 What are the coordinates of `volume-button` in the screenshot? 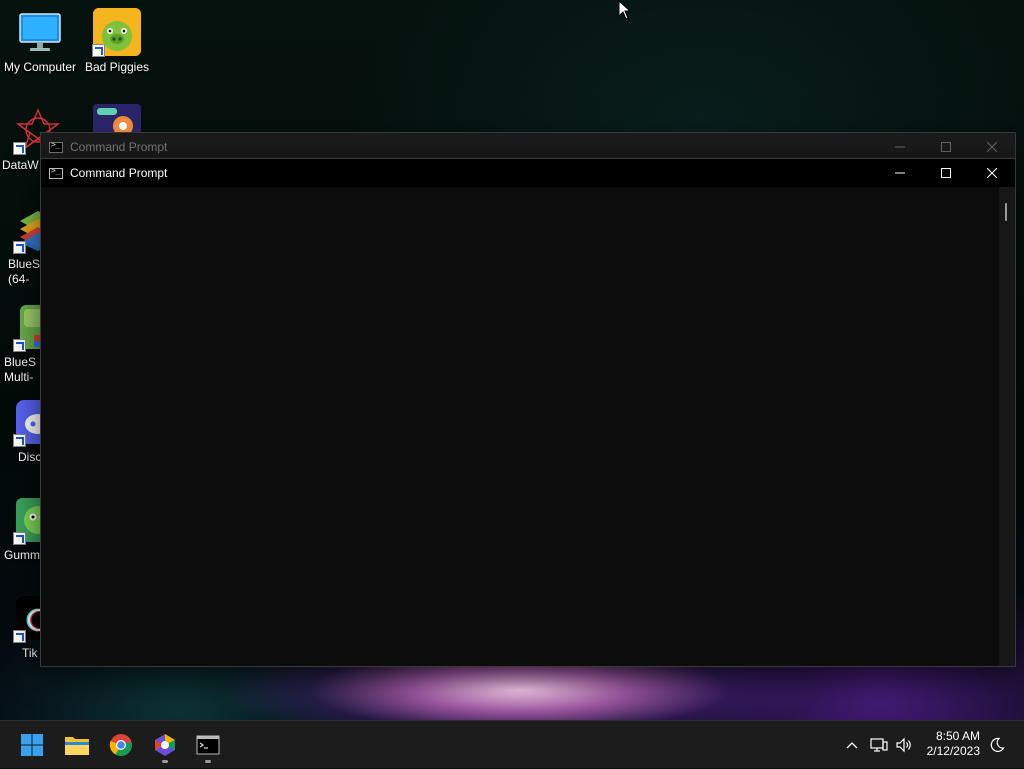 It's located at (904, 745).